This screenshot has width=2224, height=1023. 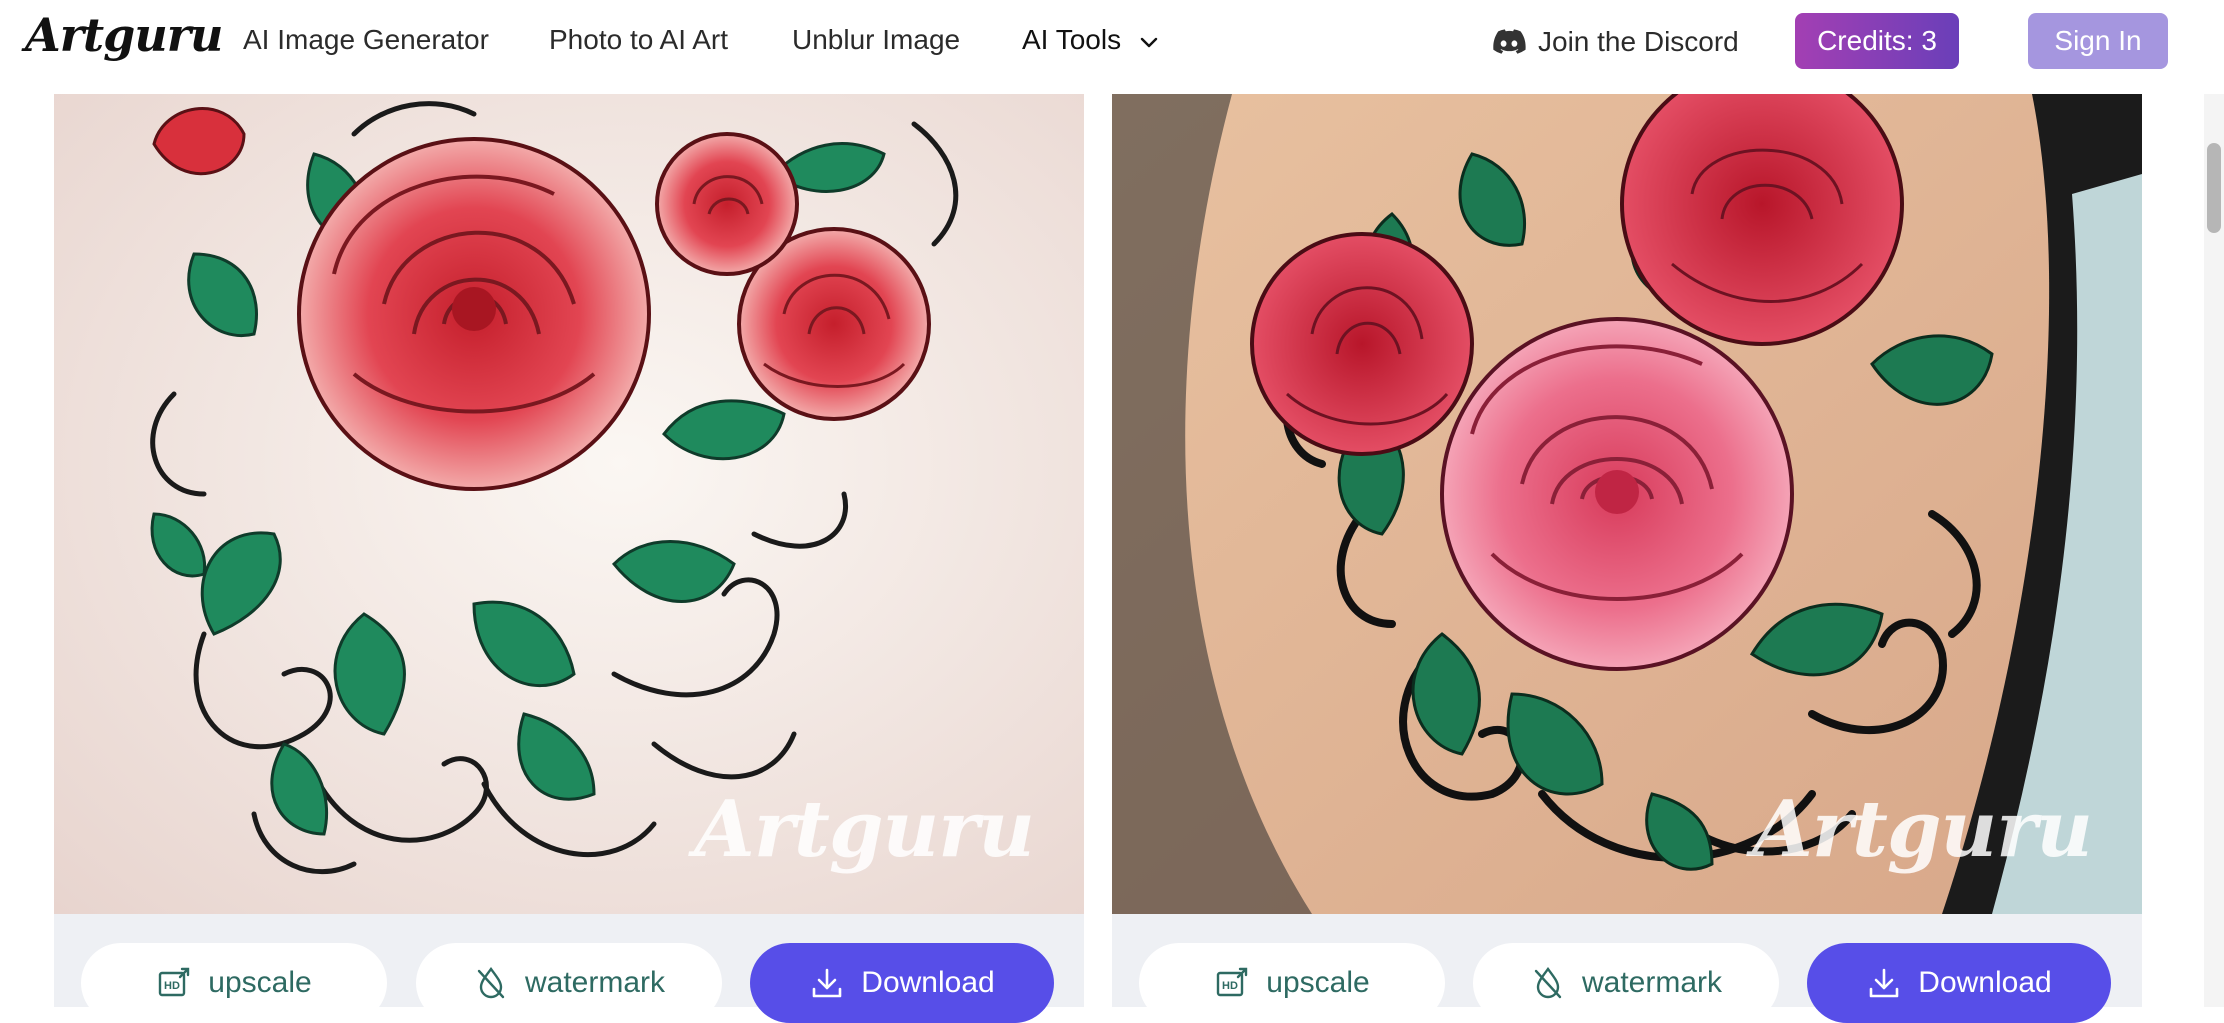 What do you see at coordinates (1985, 982) in the screenshot?
I see `download-label-2: Download` at bounding box center [1985, 982].